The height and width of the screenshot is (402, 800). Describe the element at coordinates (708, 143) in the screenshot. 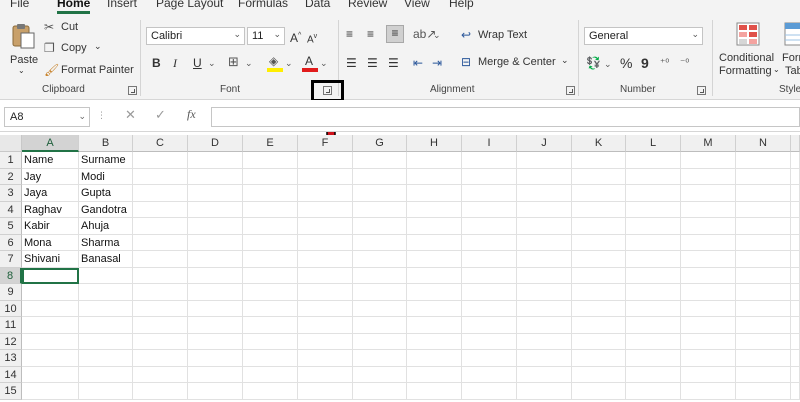

I see `column-header: M` at that location.